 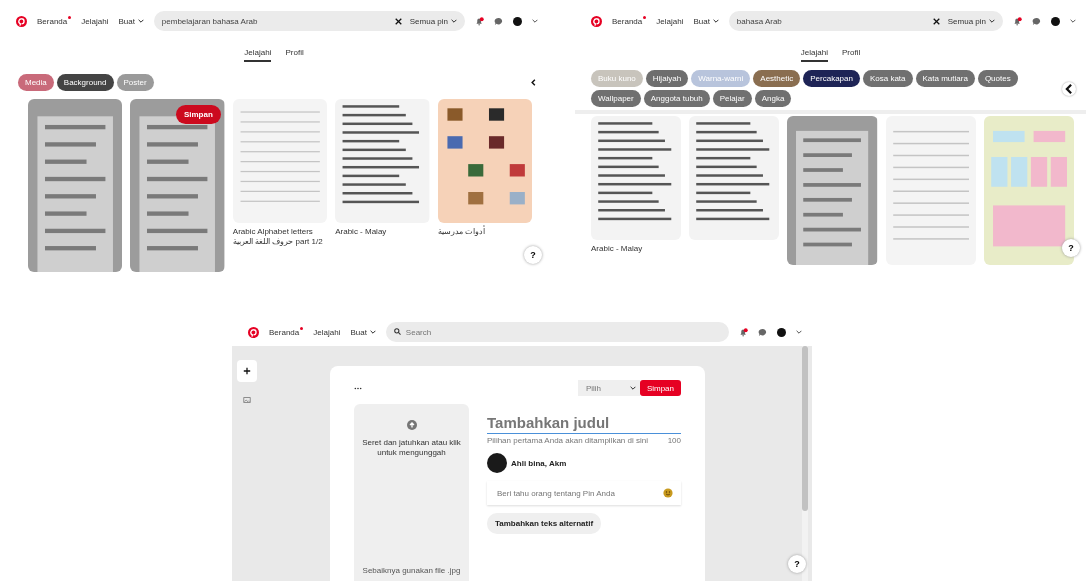 I want to click on filter-chip: Angka, so click(x=773, y=98).